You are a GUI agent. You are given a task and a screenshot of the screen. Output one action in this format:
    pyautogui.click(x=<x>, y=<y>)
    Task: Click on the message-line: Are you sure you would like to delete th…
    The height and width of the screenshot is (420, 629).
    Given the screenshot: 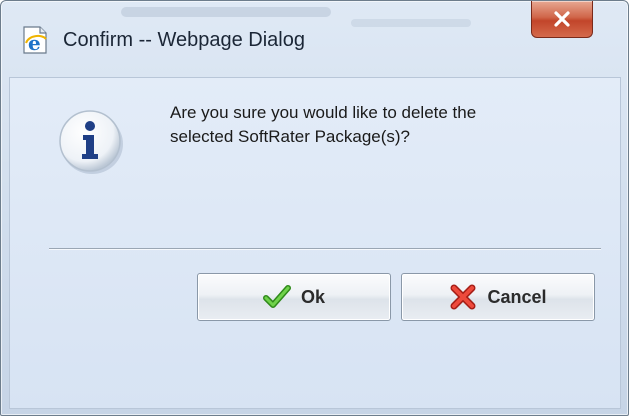 What is the action you would take?
    pyautogui.click(x=323, y=112)
    